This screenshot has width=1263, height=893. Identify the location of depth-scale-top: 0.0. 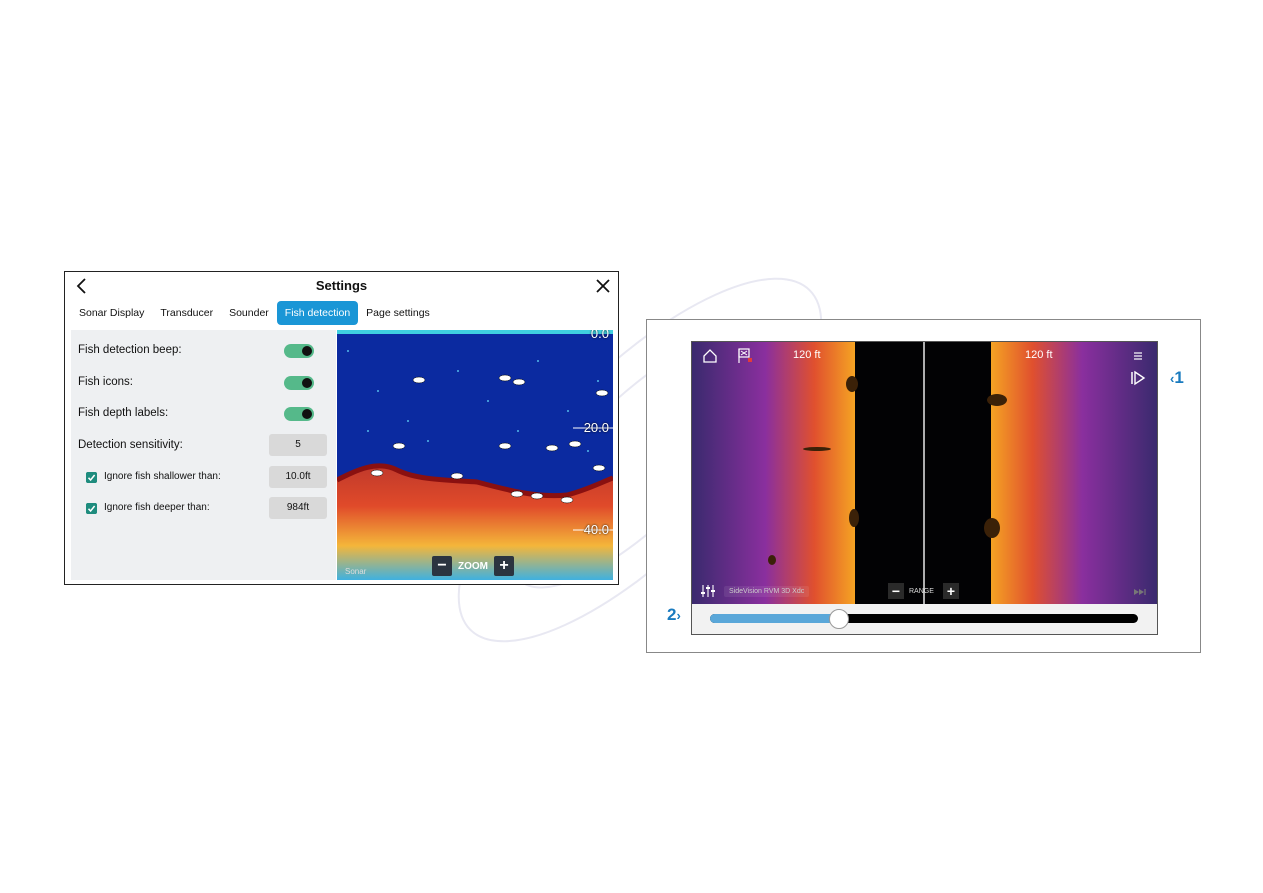
(599, 335).